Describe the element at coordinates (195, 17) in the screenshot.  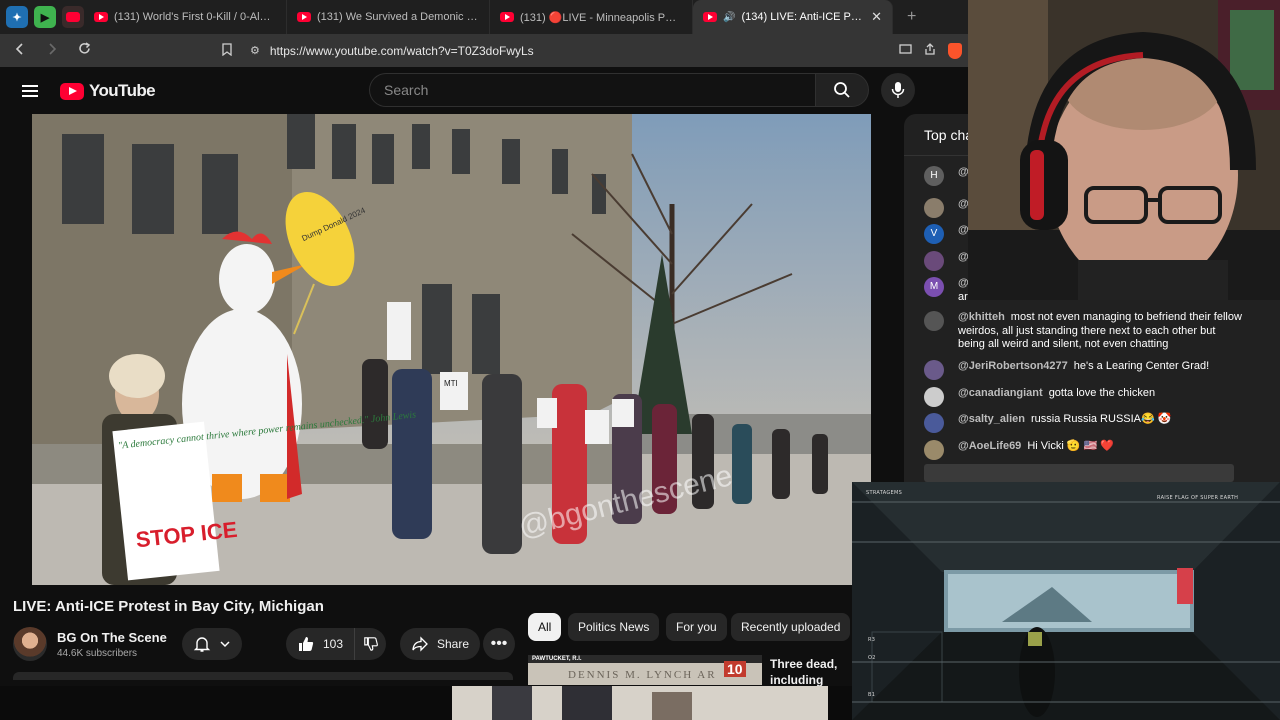
I see `tab-title: (131) World's First 0-Kill / 0-Alert Ste` at that location.